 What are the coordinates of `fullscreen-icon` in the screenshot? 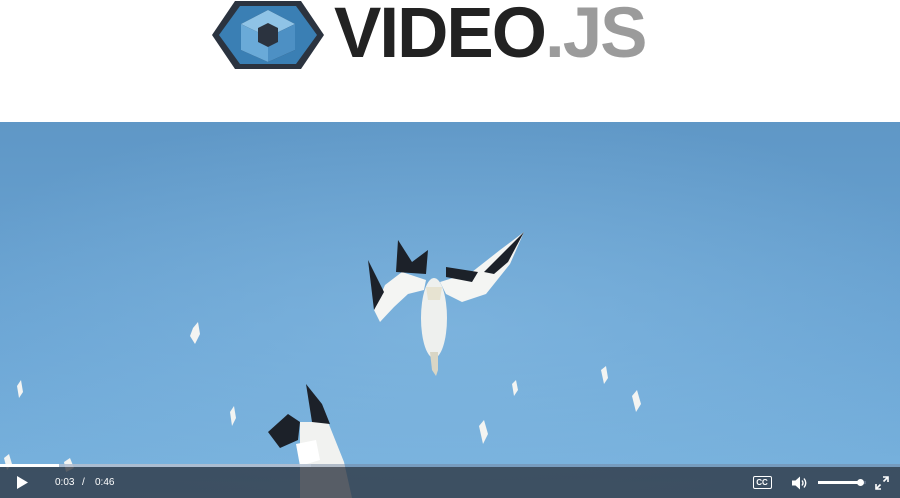 It's located at (882, 482).